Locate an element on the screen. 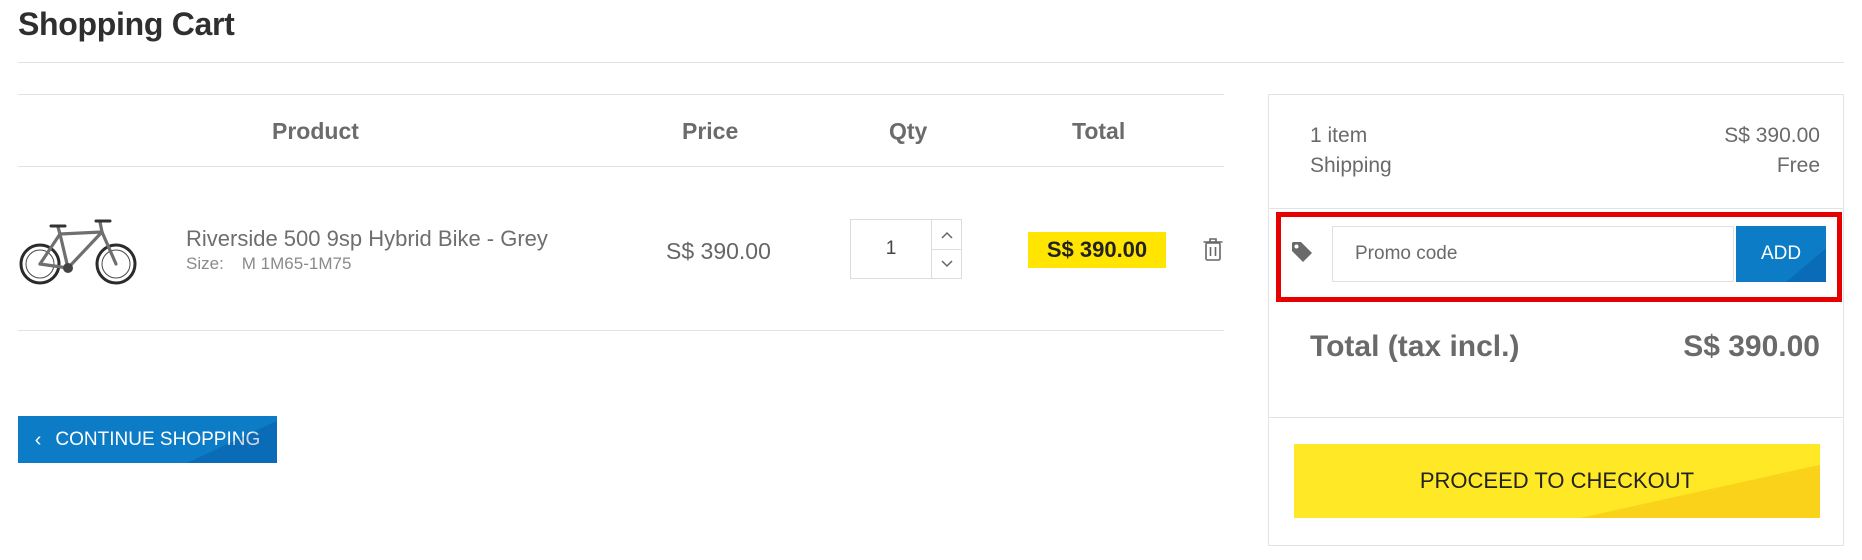 The width and height of the screenshot is (1862, 560). product-price: S$ 390.00 is located at coordinates (718, 251).